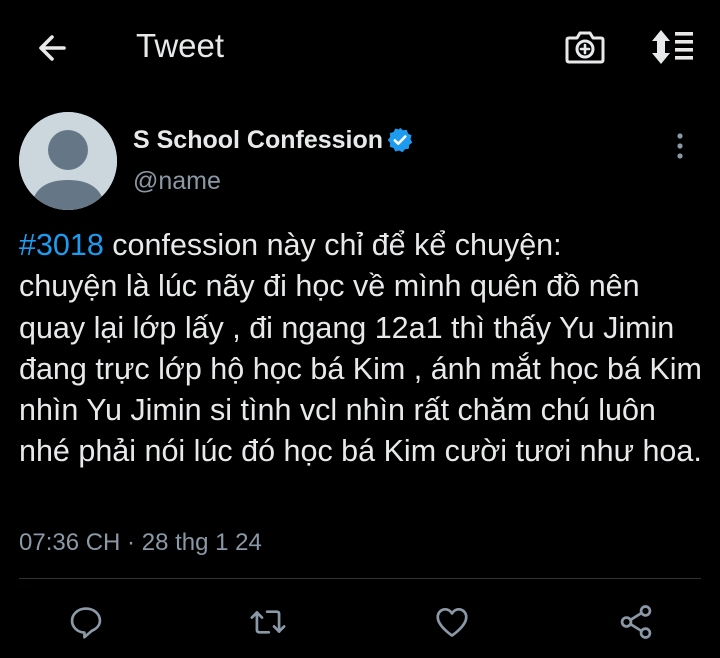 The image size is (720, 658). I want to click on share-button, so click(636, 622).